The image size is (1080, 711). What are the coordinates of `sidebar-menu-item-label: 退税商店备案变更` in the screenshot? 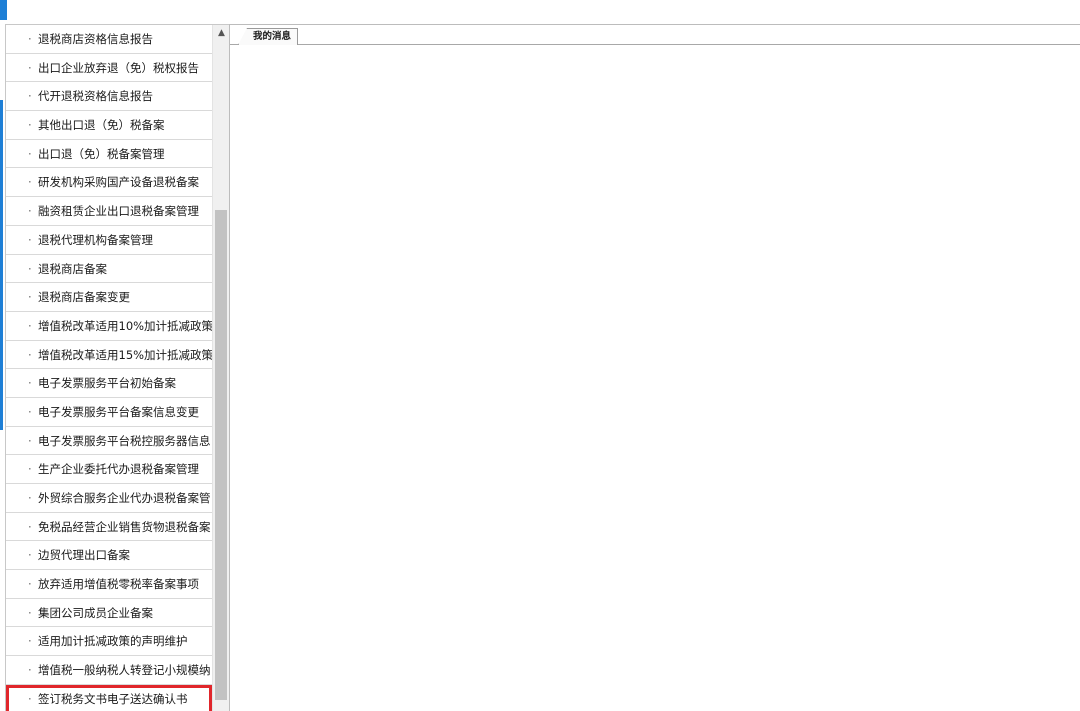 It's located at (84, 297).